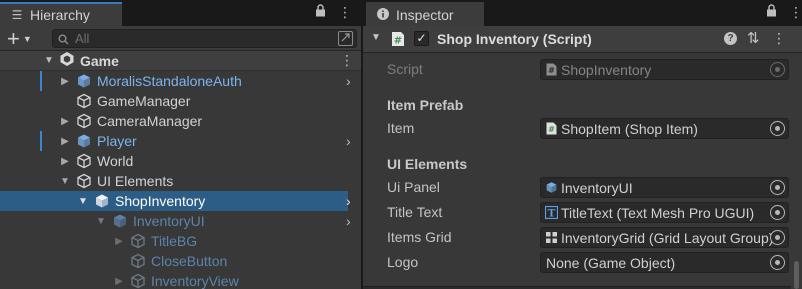  I want to click on row-label: MoralisStandaloneAuth, so click(169, 81).